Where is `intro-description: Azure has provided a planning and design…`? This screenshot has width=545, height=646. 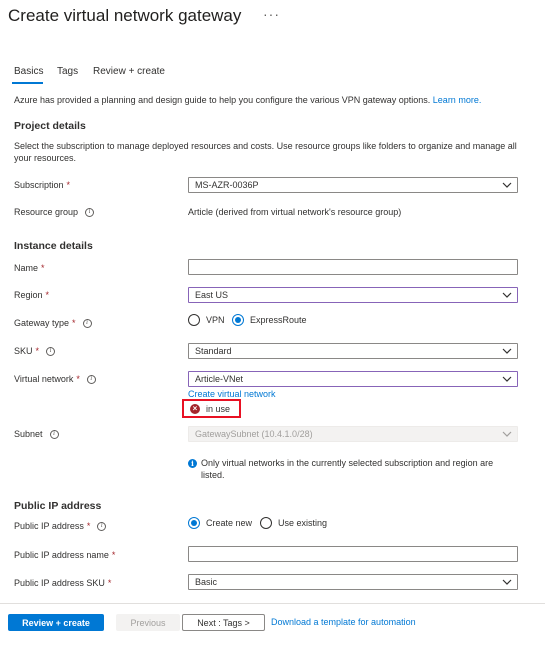 intro-description: Azure has provided a planning and design… is located at coordinates (222, 100).